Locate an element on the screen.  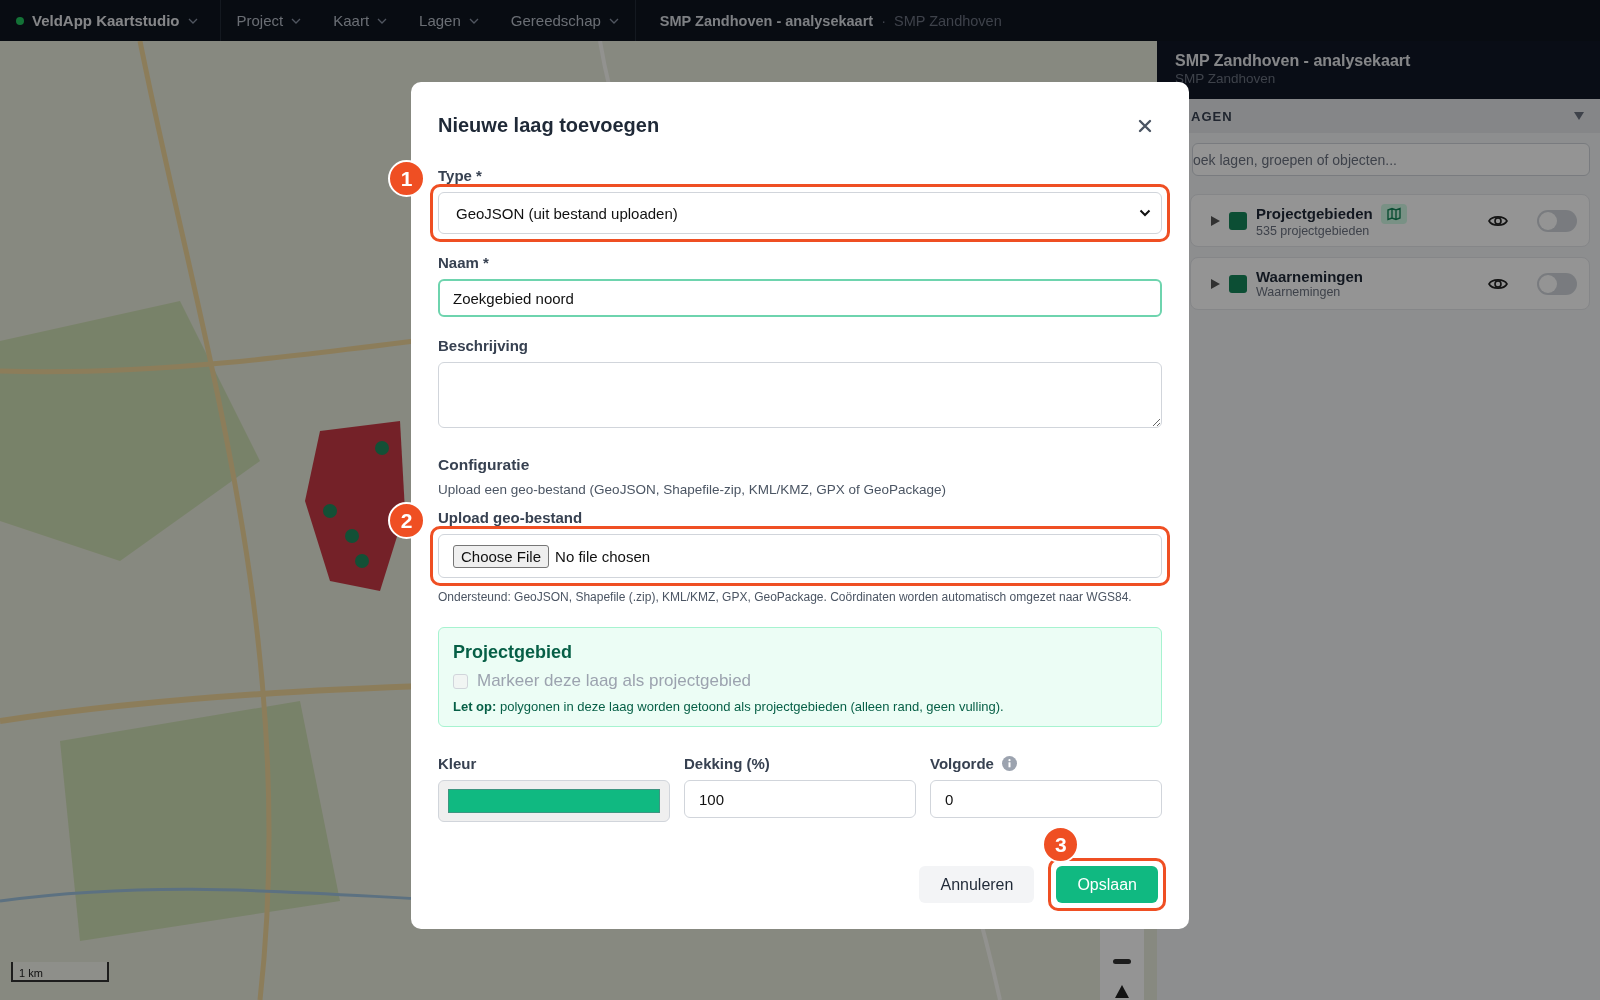
field-label: Naam * is located at coordinates (464, 262).